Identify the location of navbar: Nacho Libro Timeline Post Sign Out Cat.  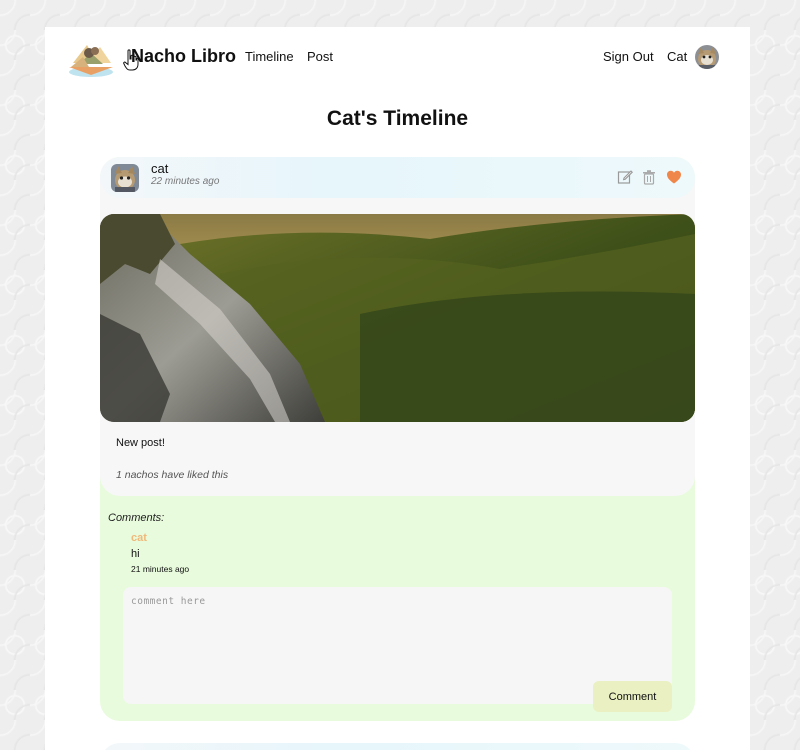
(397, 58).